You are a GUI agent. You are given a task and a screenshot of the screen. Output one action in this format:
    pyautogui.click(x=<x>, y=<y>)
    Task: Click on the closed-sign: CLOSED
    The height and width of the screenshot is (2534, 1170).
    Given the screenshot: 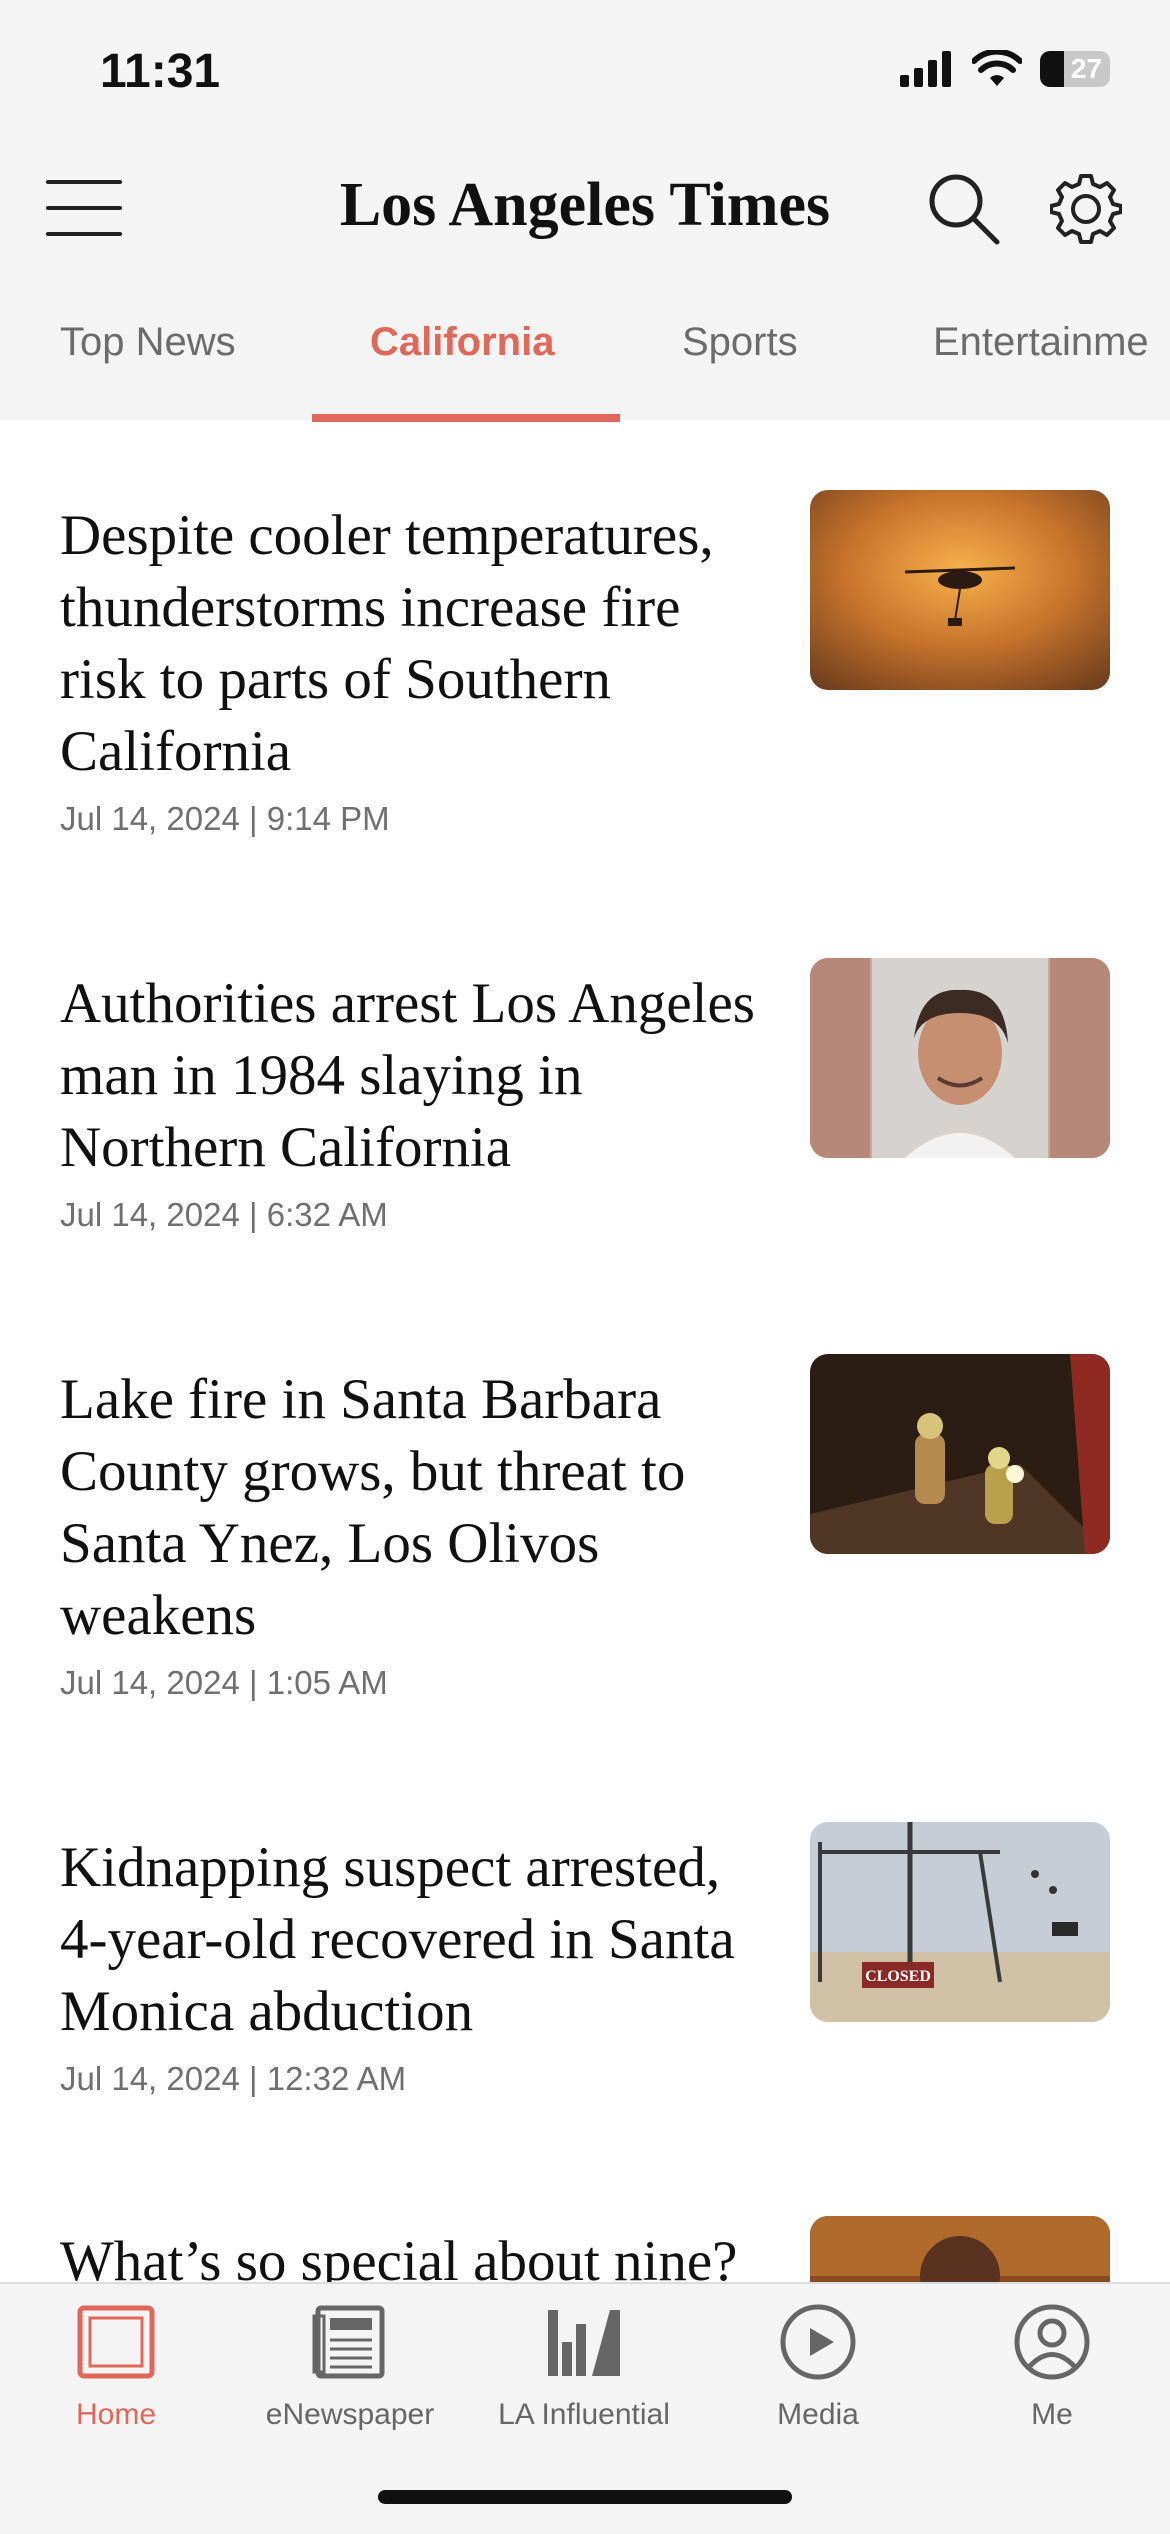 What is the action you would take?
    pyautogui.click(x=898, y=1976)
    